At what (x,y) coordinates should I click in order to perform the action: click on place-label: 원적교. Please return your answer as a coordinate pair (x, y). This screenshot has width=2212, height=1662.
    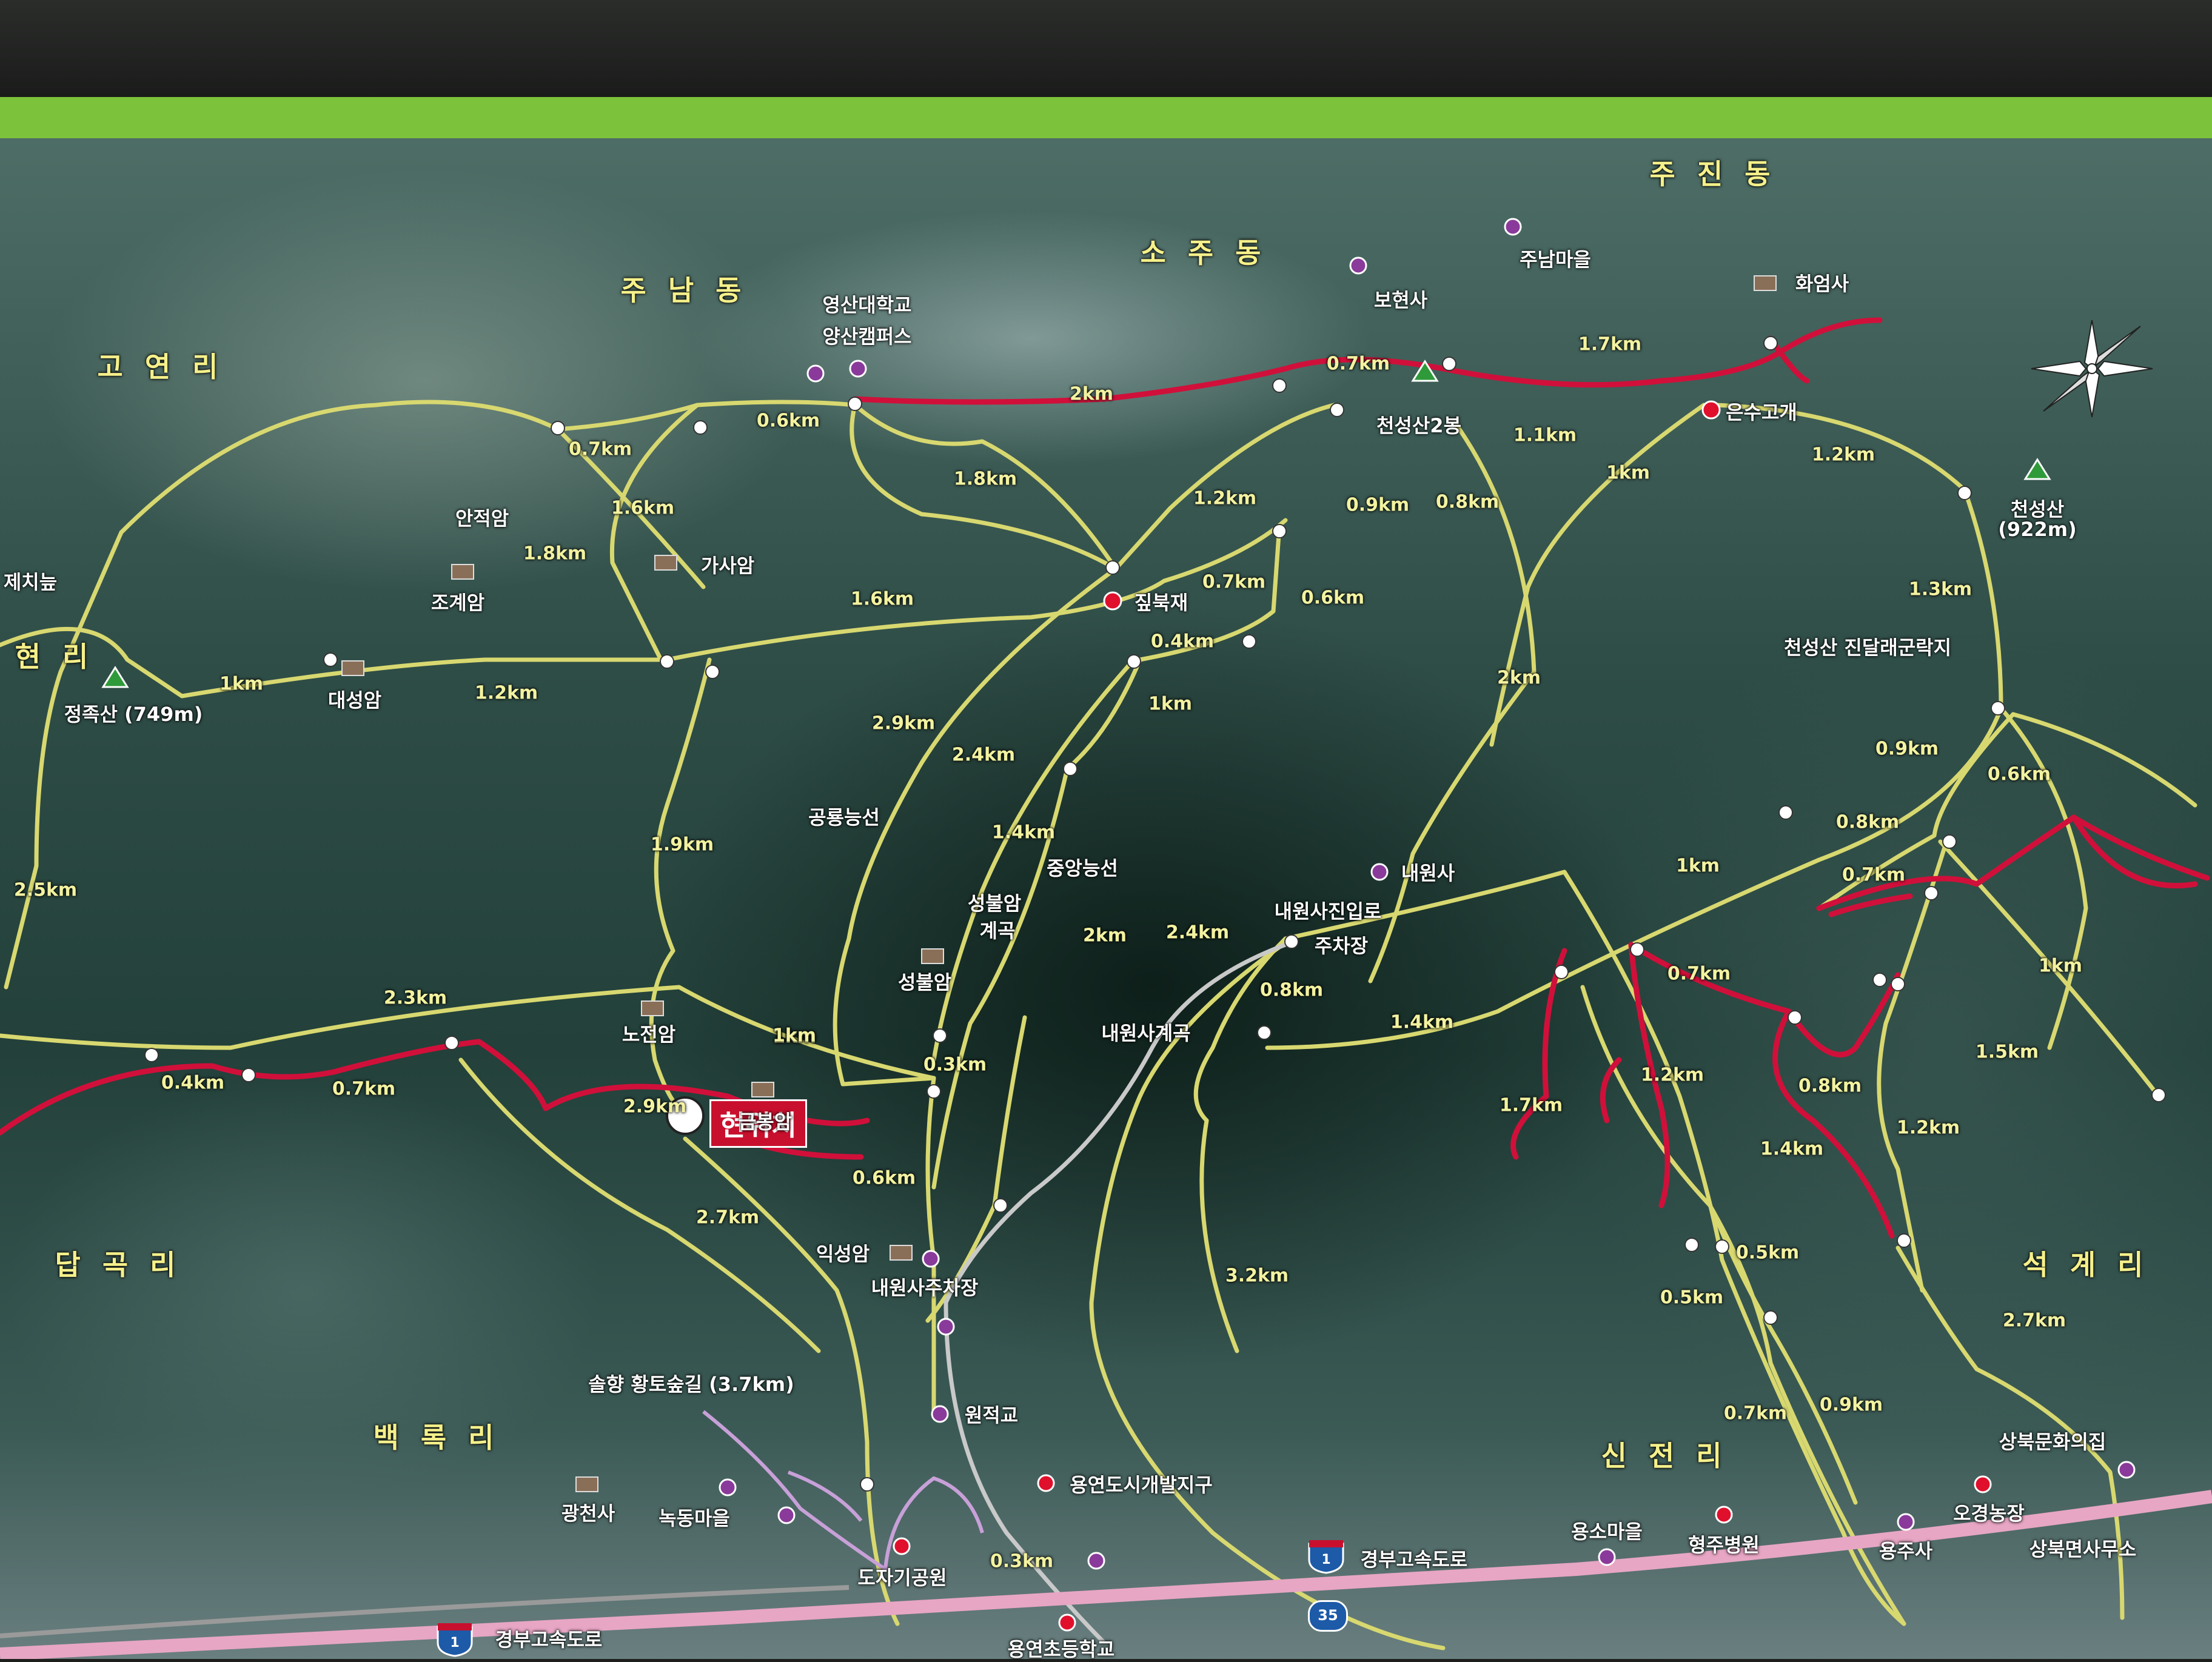
    Looking at the image, I should click on (991, 1415).